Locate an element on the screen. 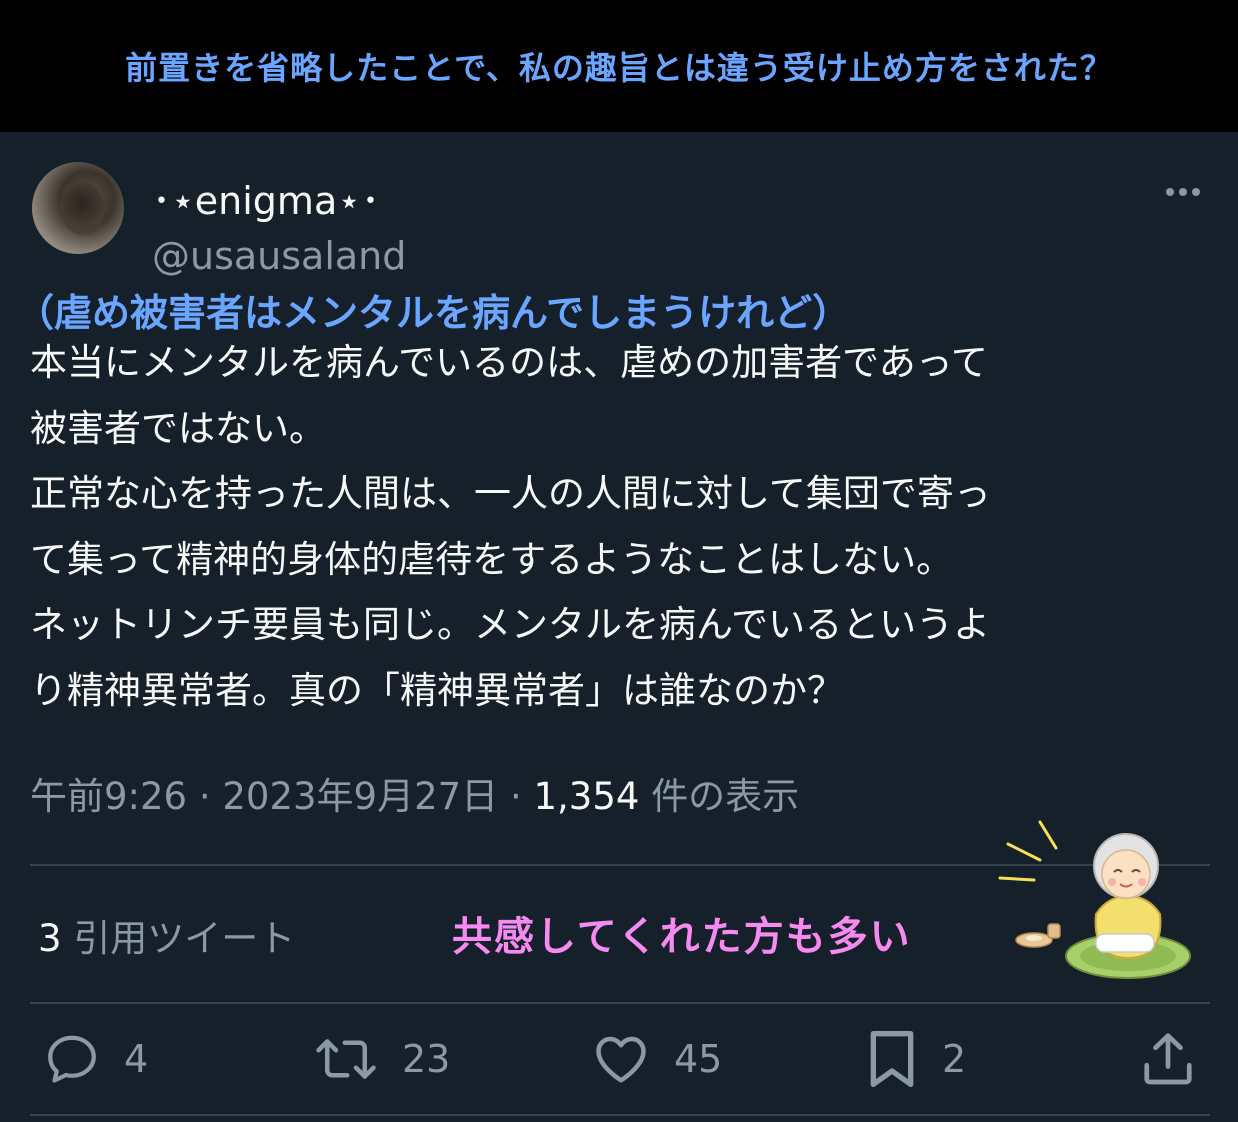 Image resolution: width=1238 pixels, height=1122 pixels. banner-caption: 前置きを省略したことで、私の趣旨とは違う受け止め方をされた？ is located at coordinates (619, 68).